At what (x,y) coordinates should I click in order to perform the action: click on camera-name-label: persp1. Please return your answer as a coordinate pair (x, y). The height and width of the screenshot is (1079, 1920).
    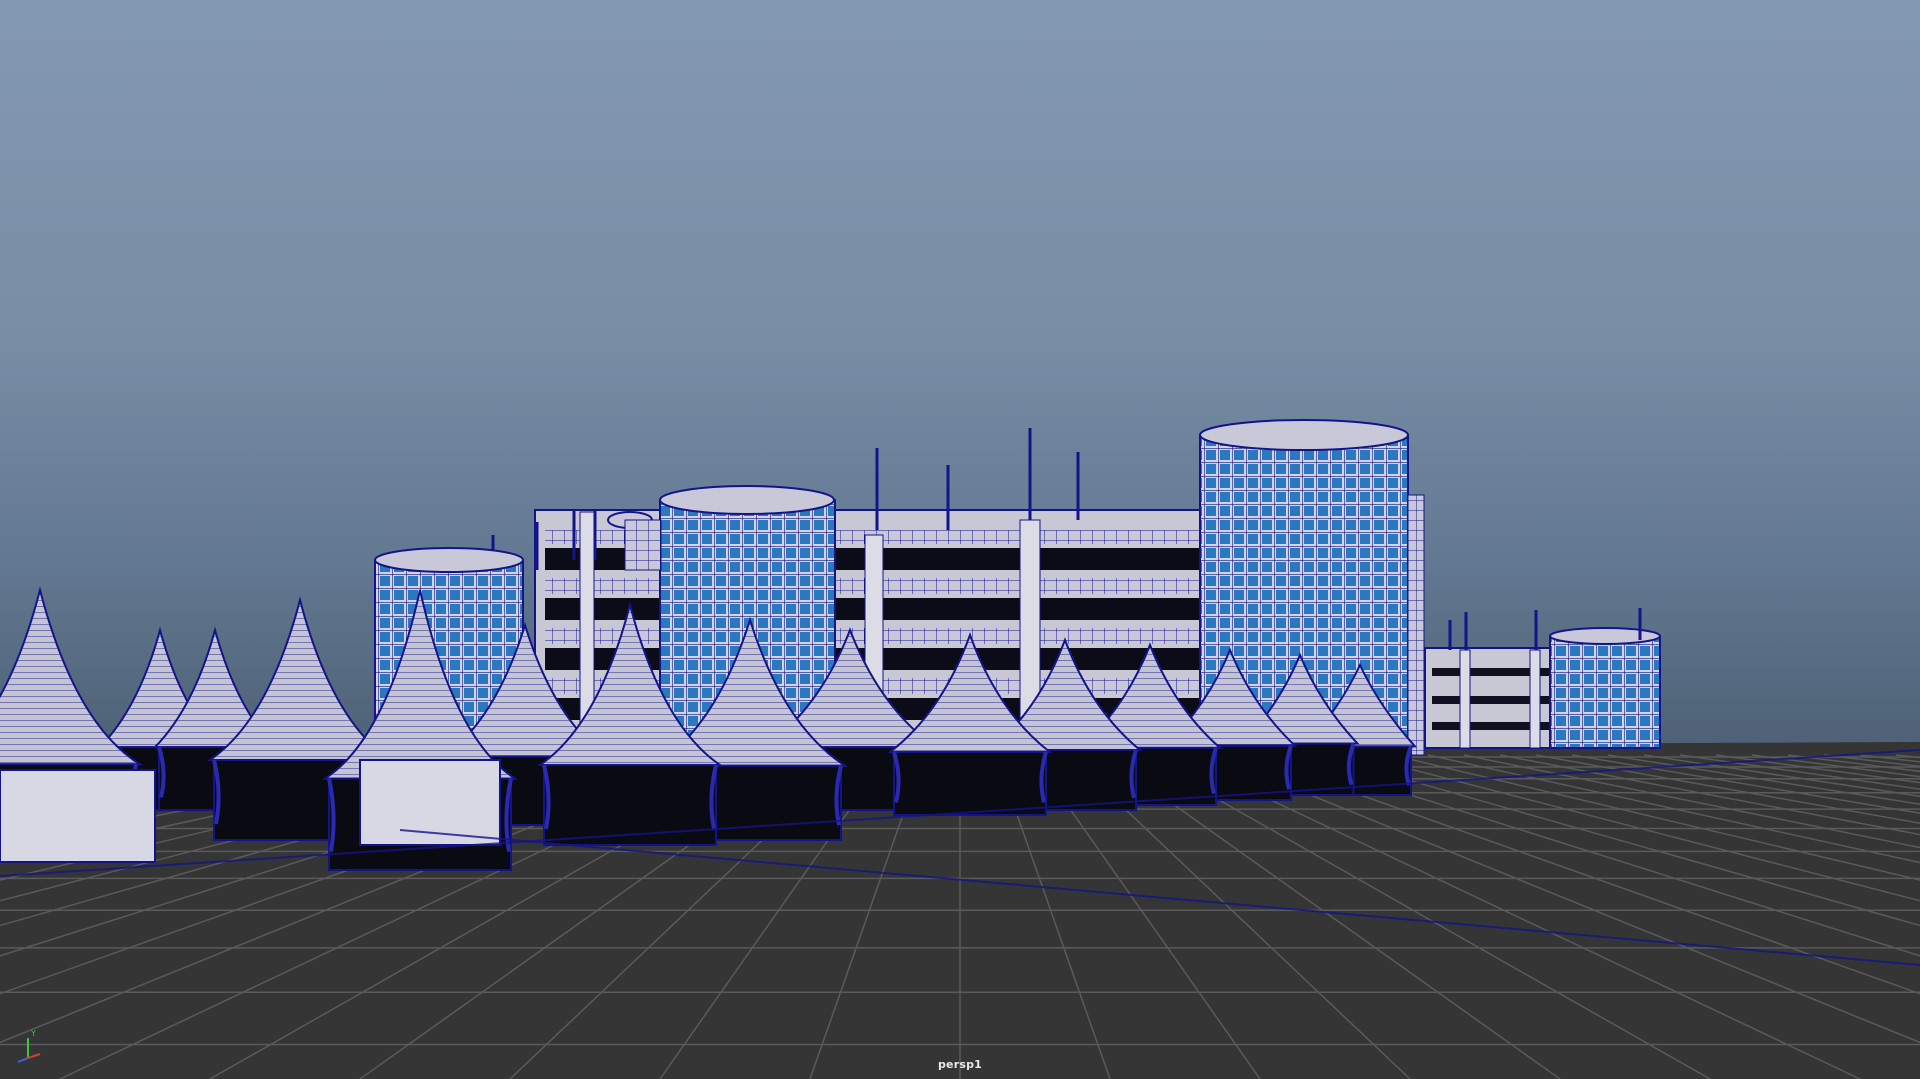
    Looking at the image, I should click on (960, 1064).